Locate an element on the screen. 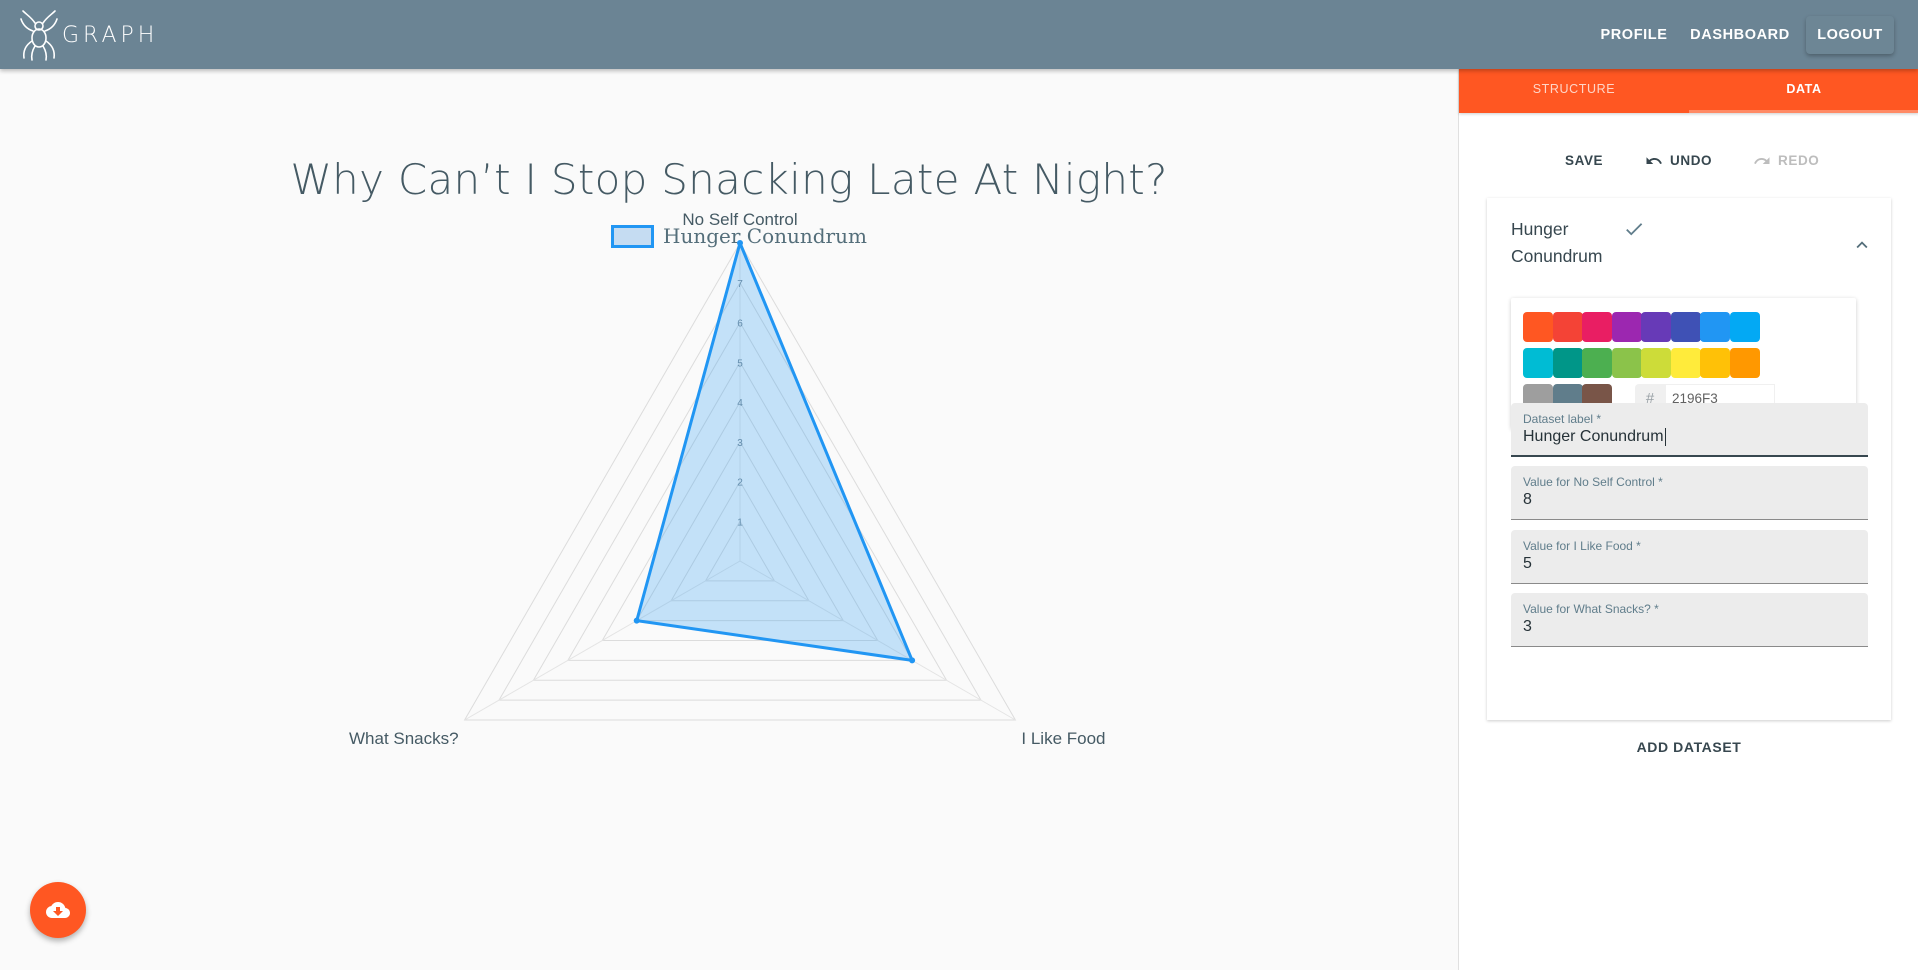 This screenshot has width=1918, height=970. dataset-label-field-label: Dataset label * is located at coordinates (1562, 419).